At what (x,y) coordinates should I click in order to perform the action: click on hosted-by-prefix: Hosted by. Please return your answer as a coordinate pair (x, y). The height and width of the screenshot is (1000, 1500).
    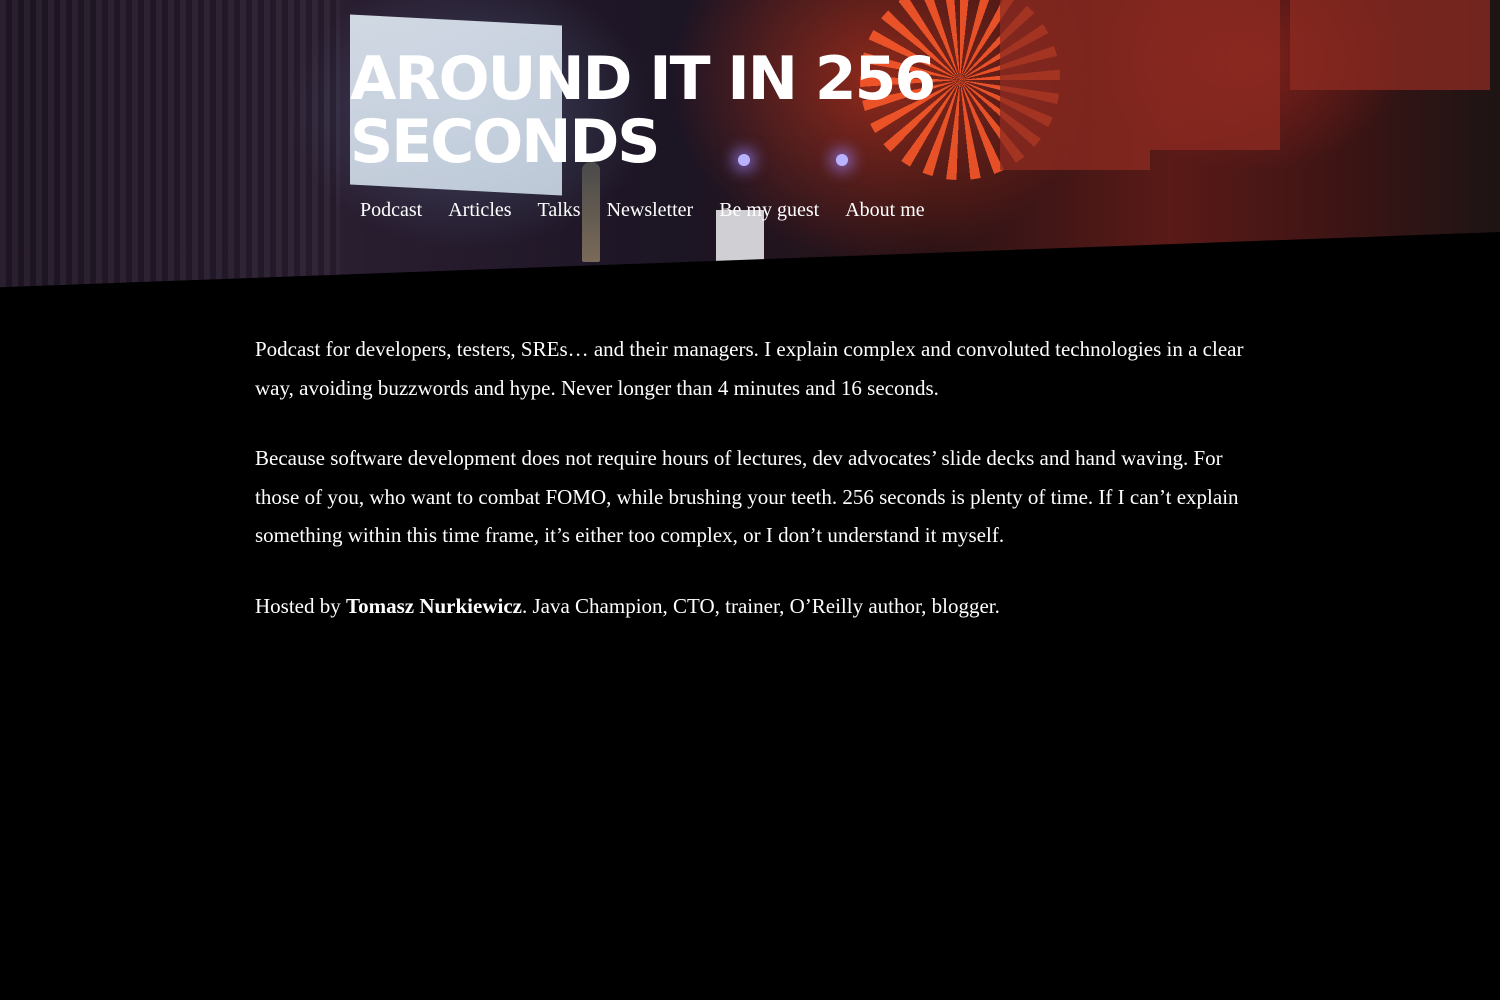
    Looking at the image, I should click on (300, 605).